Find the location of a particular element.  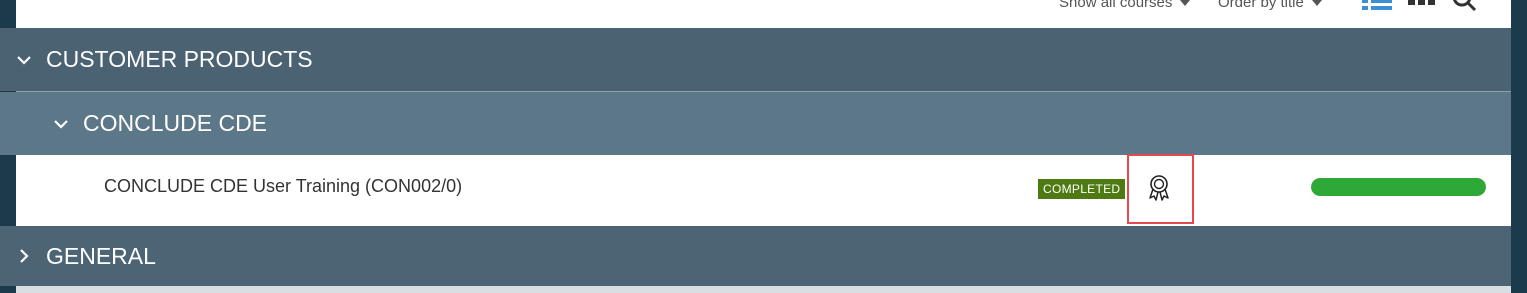

group-title: GENERAL is located at coordinates (101, 255).